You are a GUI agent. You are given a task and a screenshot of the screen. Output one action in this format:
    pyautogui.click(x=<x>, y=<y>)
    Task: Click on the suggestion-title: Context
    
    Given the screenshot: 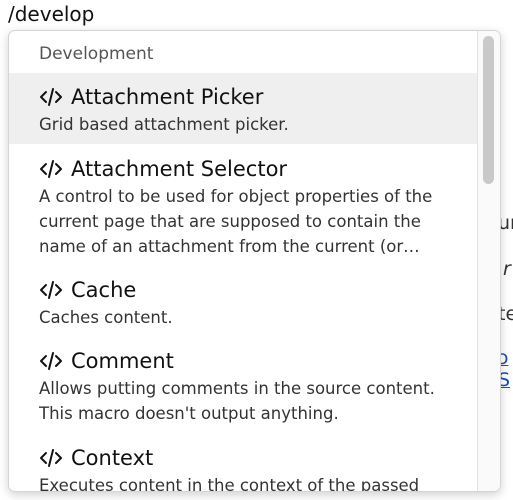 What is the action you would take?
    pyautogui.click(x=112, y=458)
    